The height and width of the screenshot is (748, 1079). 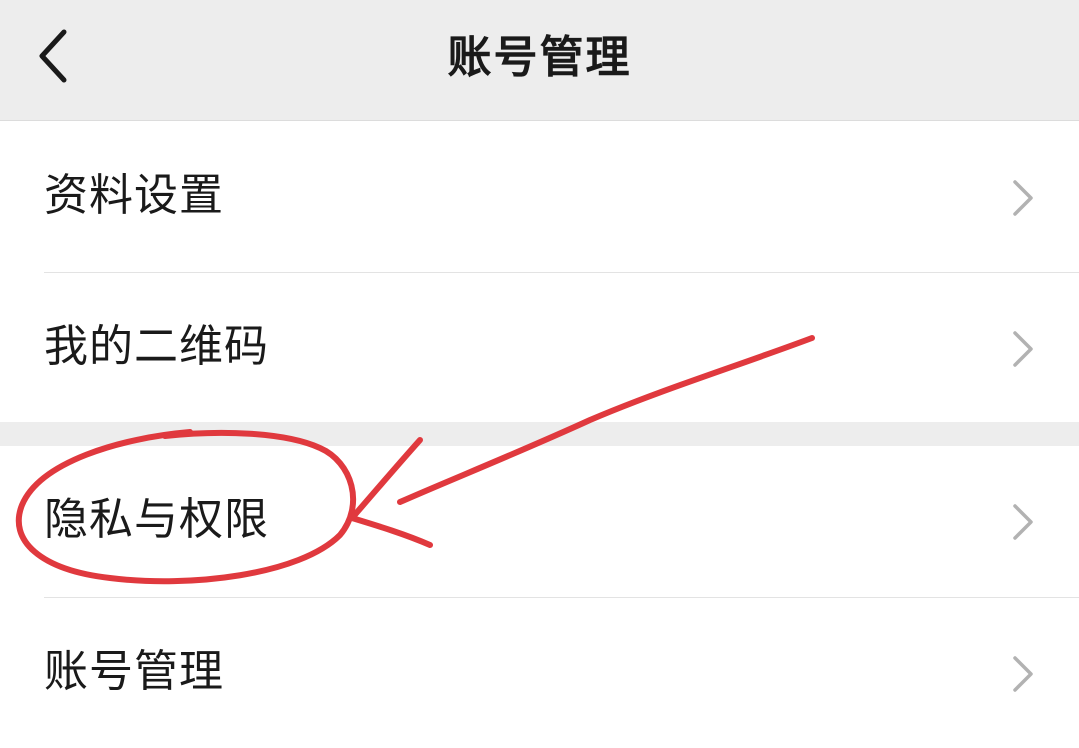 What do you see at coordinates (134, 671) in the screenshot?
I see `menu-item-label: 账号管理` at bounding box center [134, 671].